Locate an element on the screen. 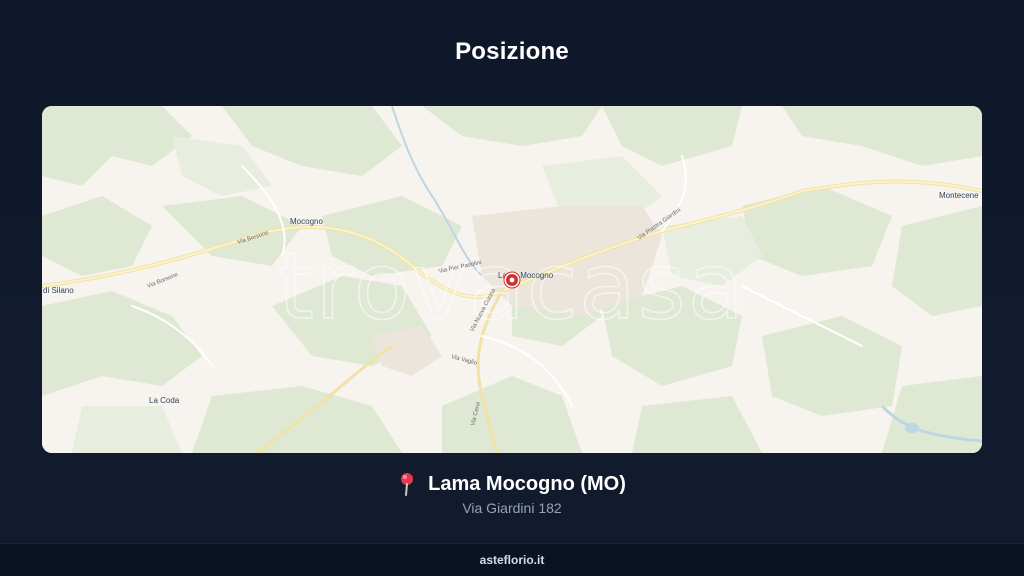 This screenshot has height=576, width=1024. footer-brand: asteflorio.it is located at coordinates (512, 560).